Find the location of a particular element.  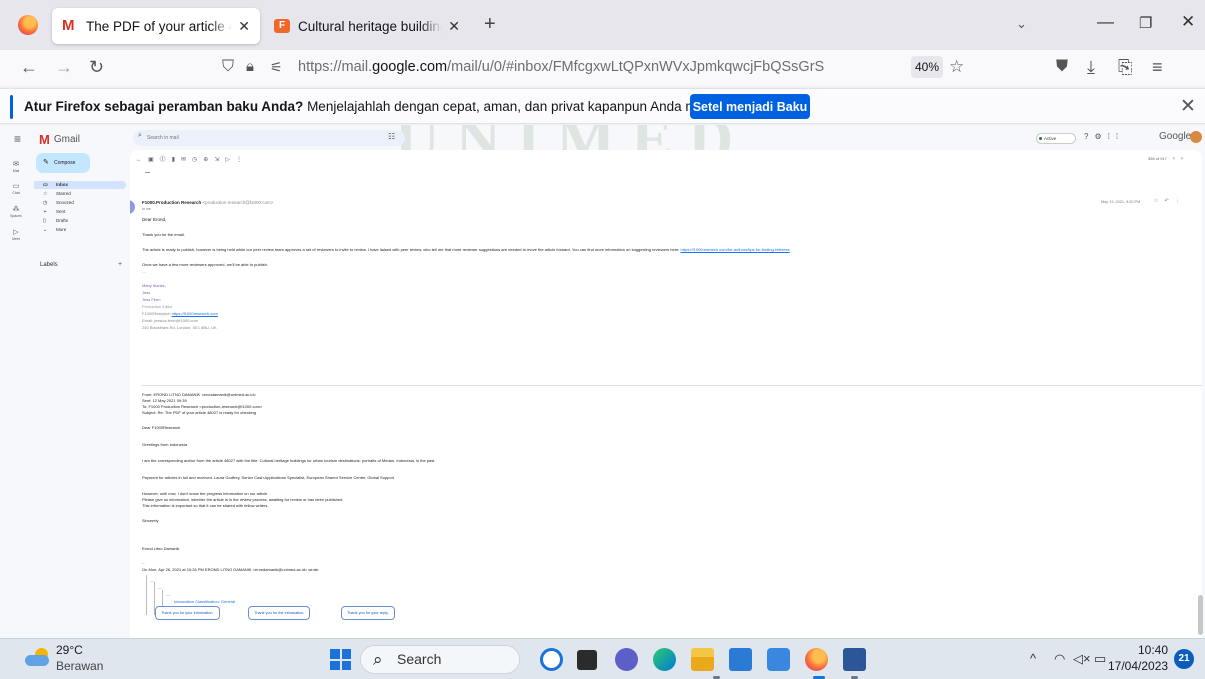

pocket-icon: ⛊ is located at coordinates (1062, 67).